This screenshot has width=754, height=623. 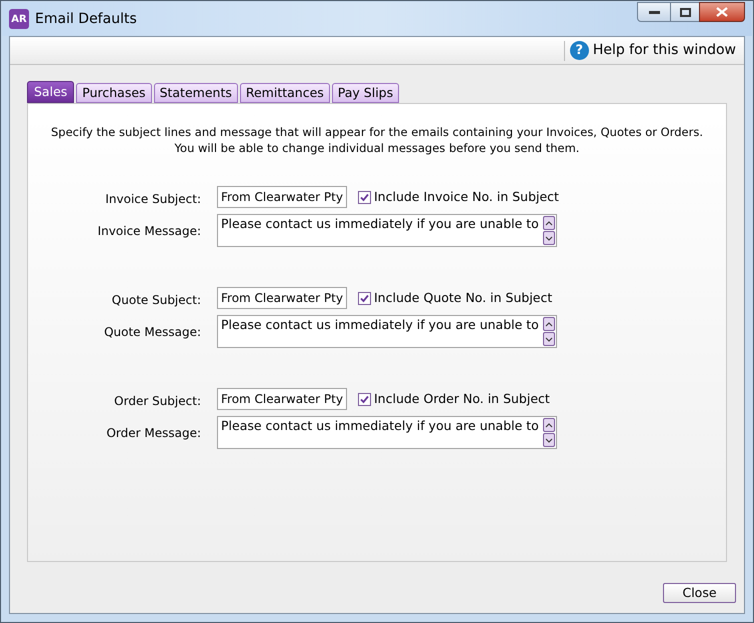 I want to click on instruction-text: Specify the subject lines and message that will appear for the emails containing your Invoices, Quotes or Orders., so click(x=377, y=132).